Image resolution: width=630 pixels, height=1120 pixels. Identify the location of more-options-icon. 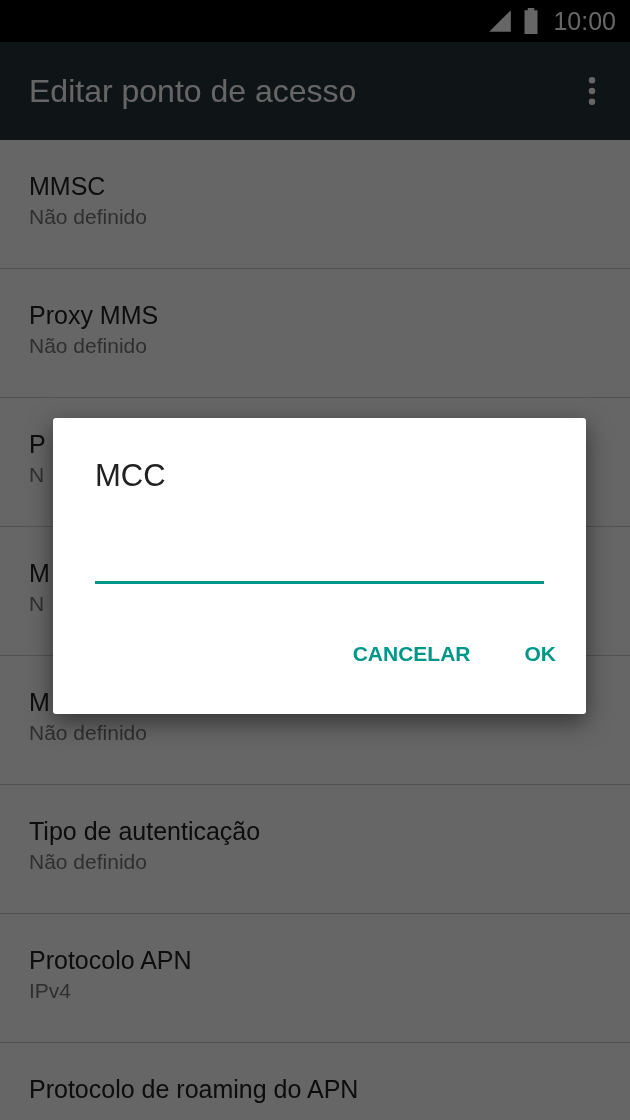
(592, 91).